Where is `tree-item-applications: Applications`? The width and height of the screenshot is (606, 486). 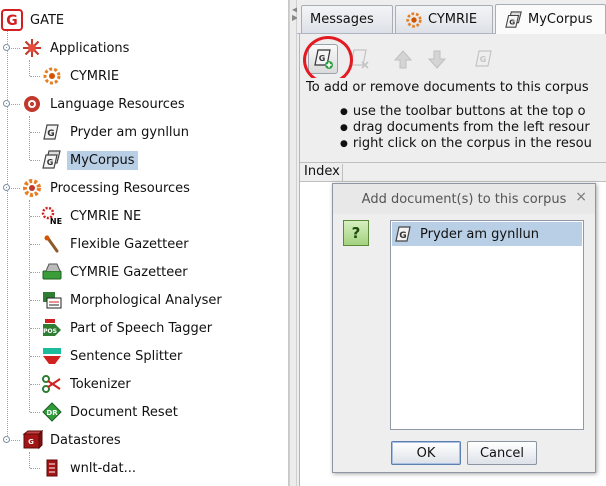
tree-item-applications: Applications is located at coordinates (76, 48).